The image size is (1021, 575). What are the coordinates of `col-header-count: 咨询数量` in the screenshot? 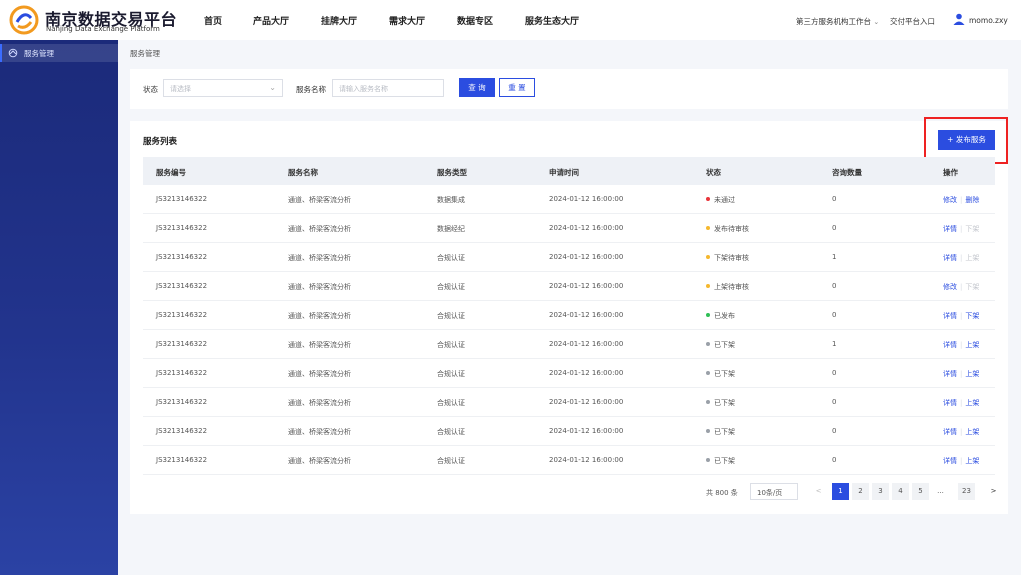 It's located at (847, 172).